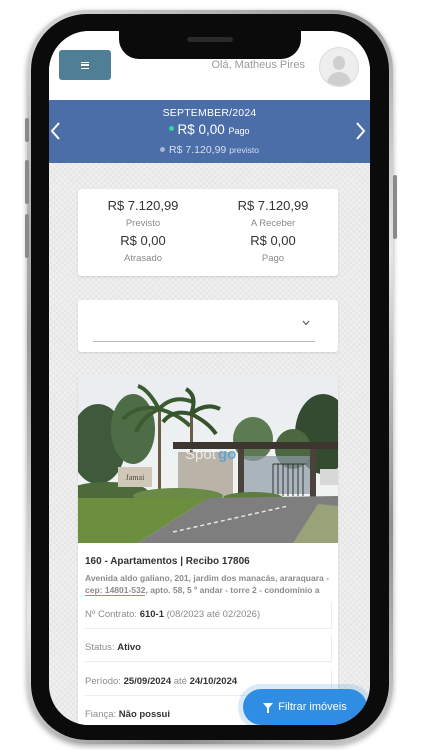 This screenshot has width=422, height=750. What do you see at coordinates (201, 129) in the screenshot?
I see `paid-value: R$ 0,00` at bounding box center [201, 129].